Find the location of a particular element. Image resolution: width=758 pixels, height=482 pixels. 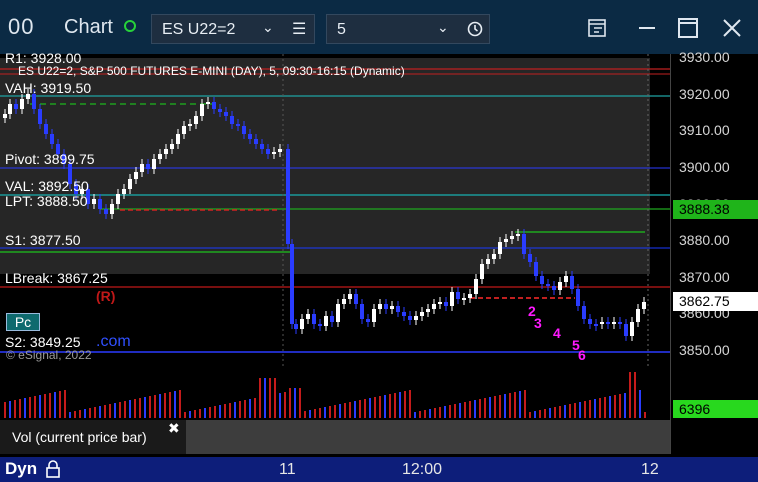

window-menu-icon: 00 is located at coordinates (21, 27).